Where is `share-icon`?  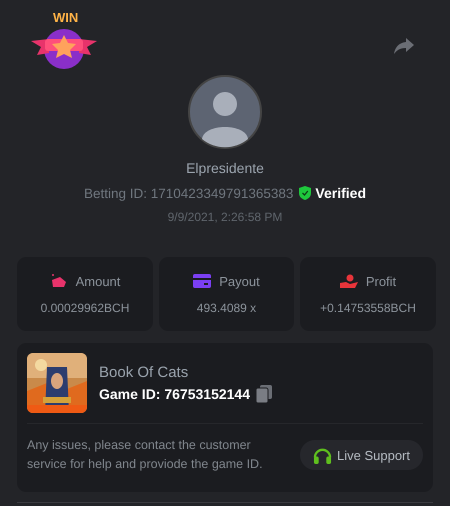
share-icon is located at coordinates (404, 46).